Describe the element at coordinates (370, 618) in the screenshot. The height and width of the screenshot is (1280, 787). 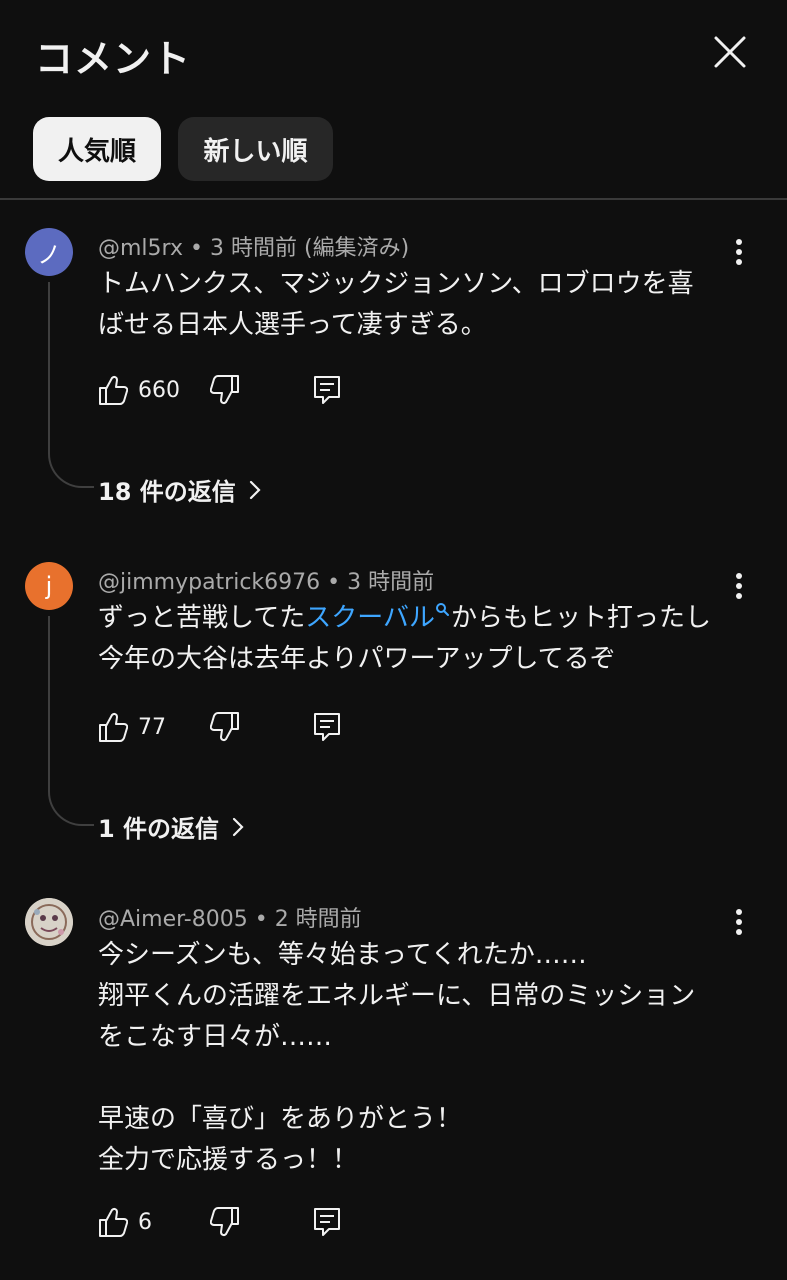
I see `search-link-label: スクーバル` at that location.